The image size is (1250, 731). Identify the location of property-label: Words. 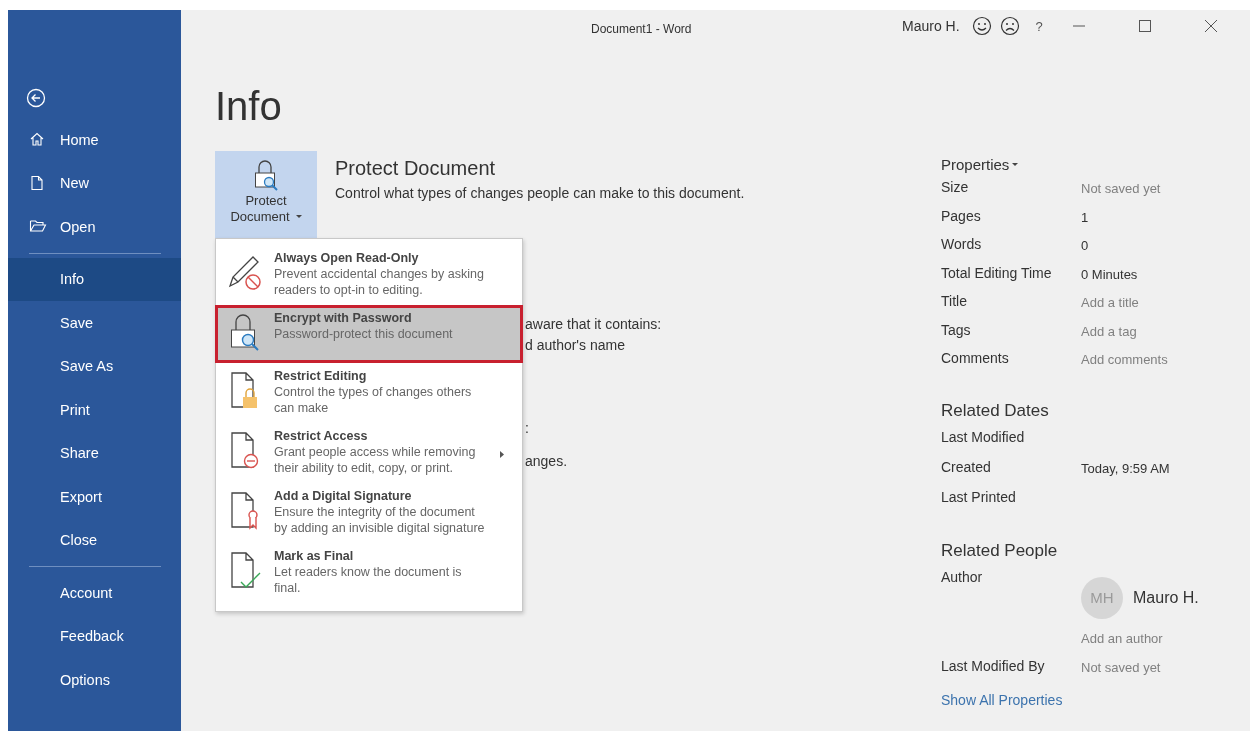
(962, 245).